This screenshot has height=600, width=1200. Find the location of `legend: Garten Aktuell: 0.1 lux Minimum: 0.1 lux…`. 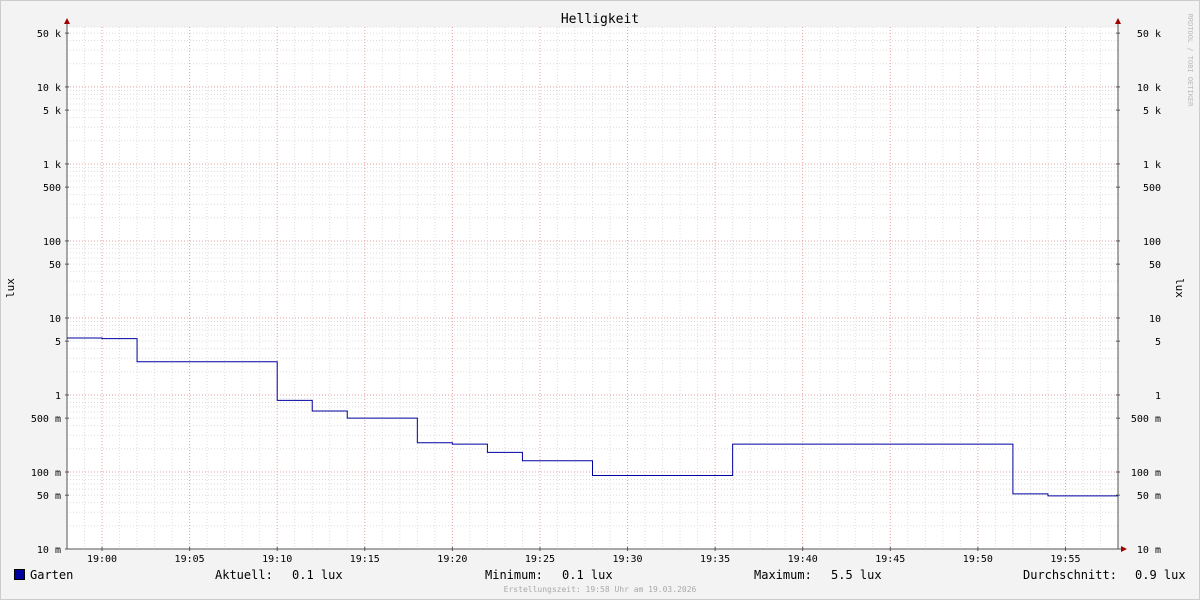

legend: Garten Aktuell: 0.1 lux Minimum: 0.1 lux… is located at coordinates (600, 576).